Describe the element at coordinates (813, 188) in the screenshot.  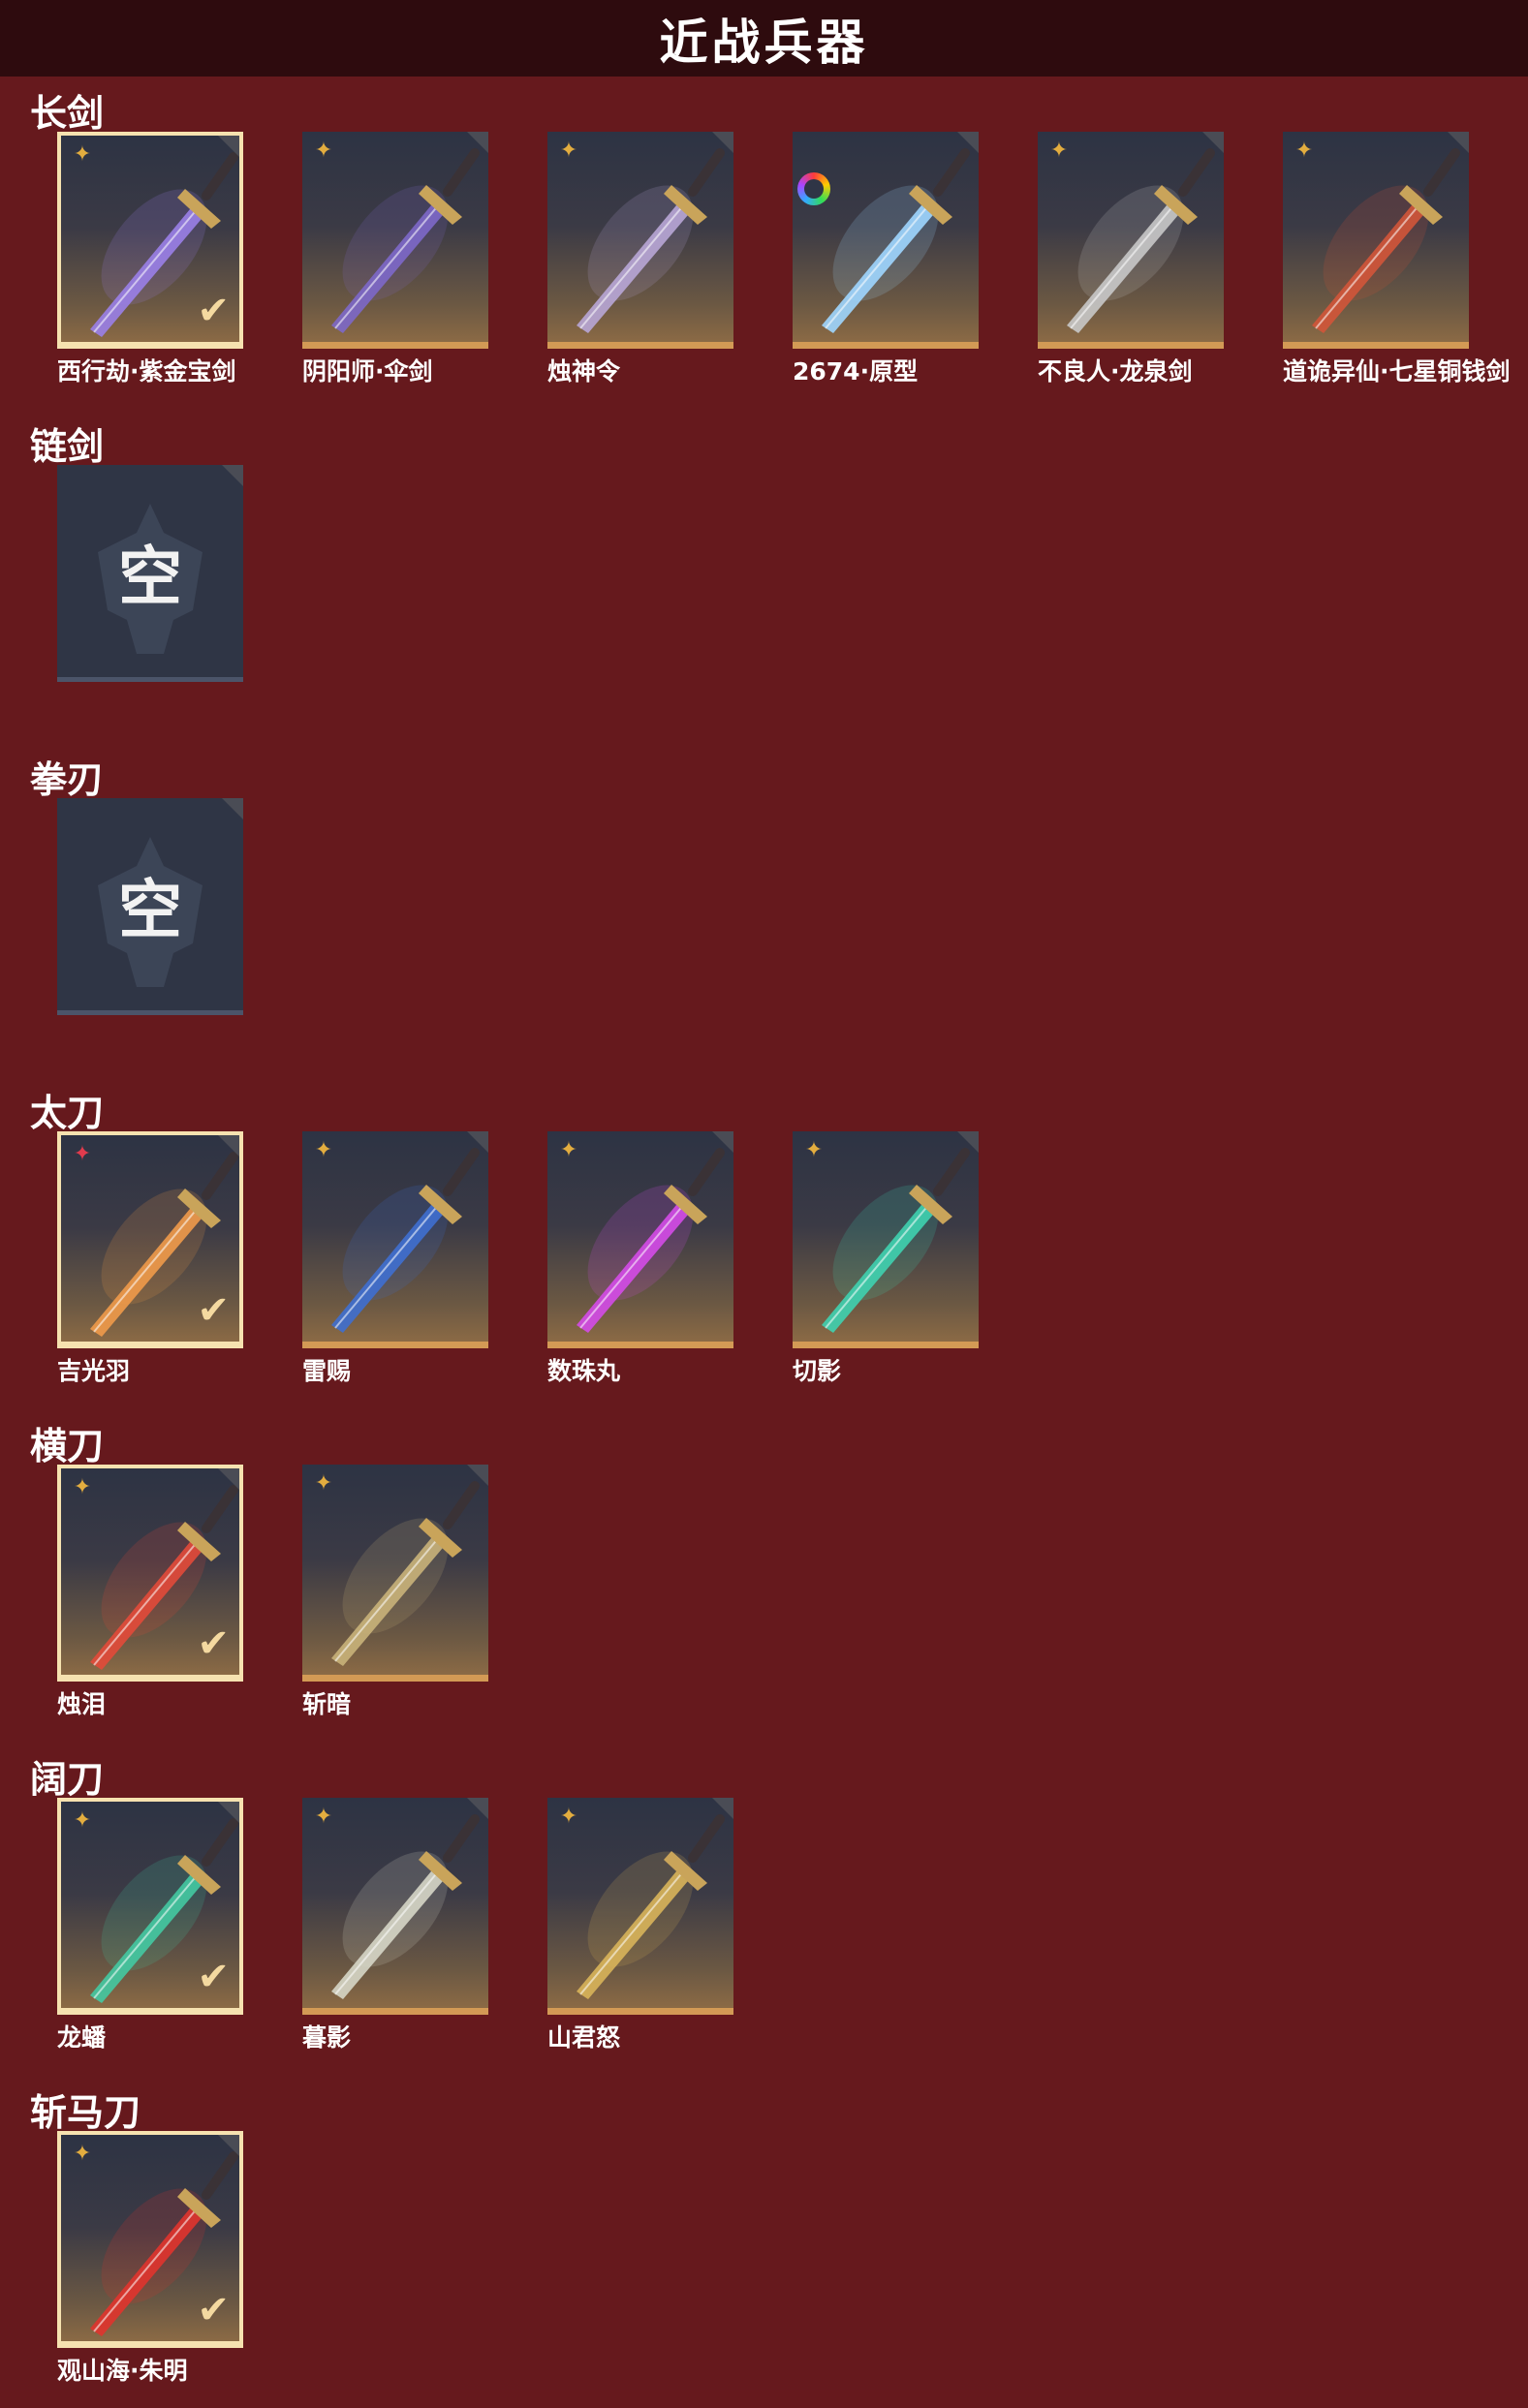
I see `rainbow-ring-icon` at that location.